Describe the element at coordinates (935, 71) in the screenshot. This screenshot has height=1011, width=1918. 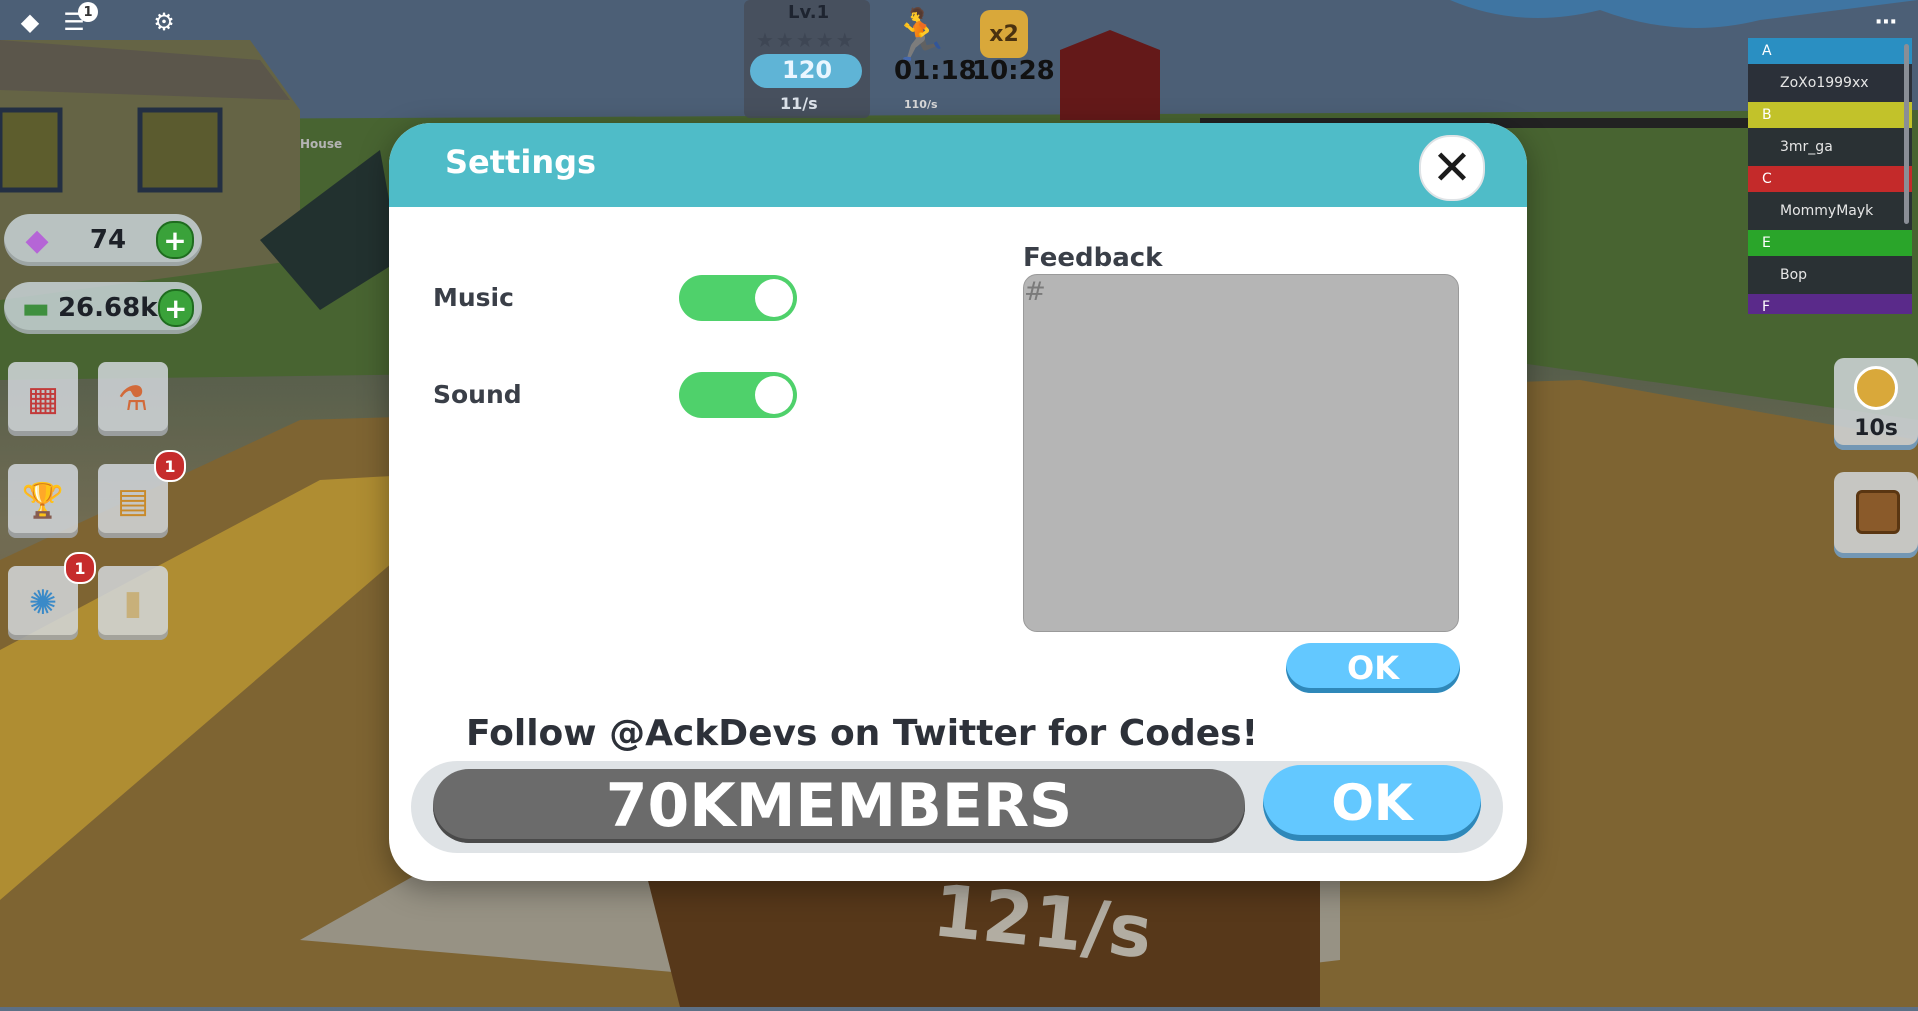
I see `speed-timer: 01:18` at that location.